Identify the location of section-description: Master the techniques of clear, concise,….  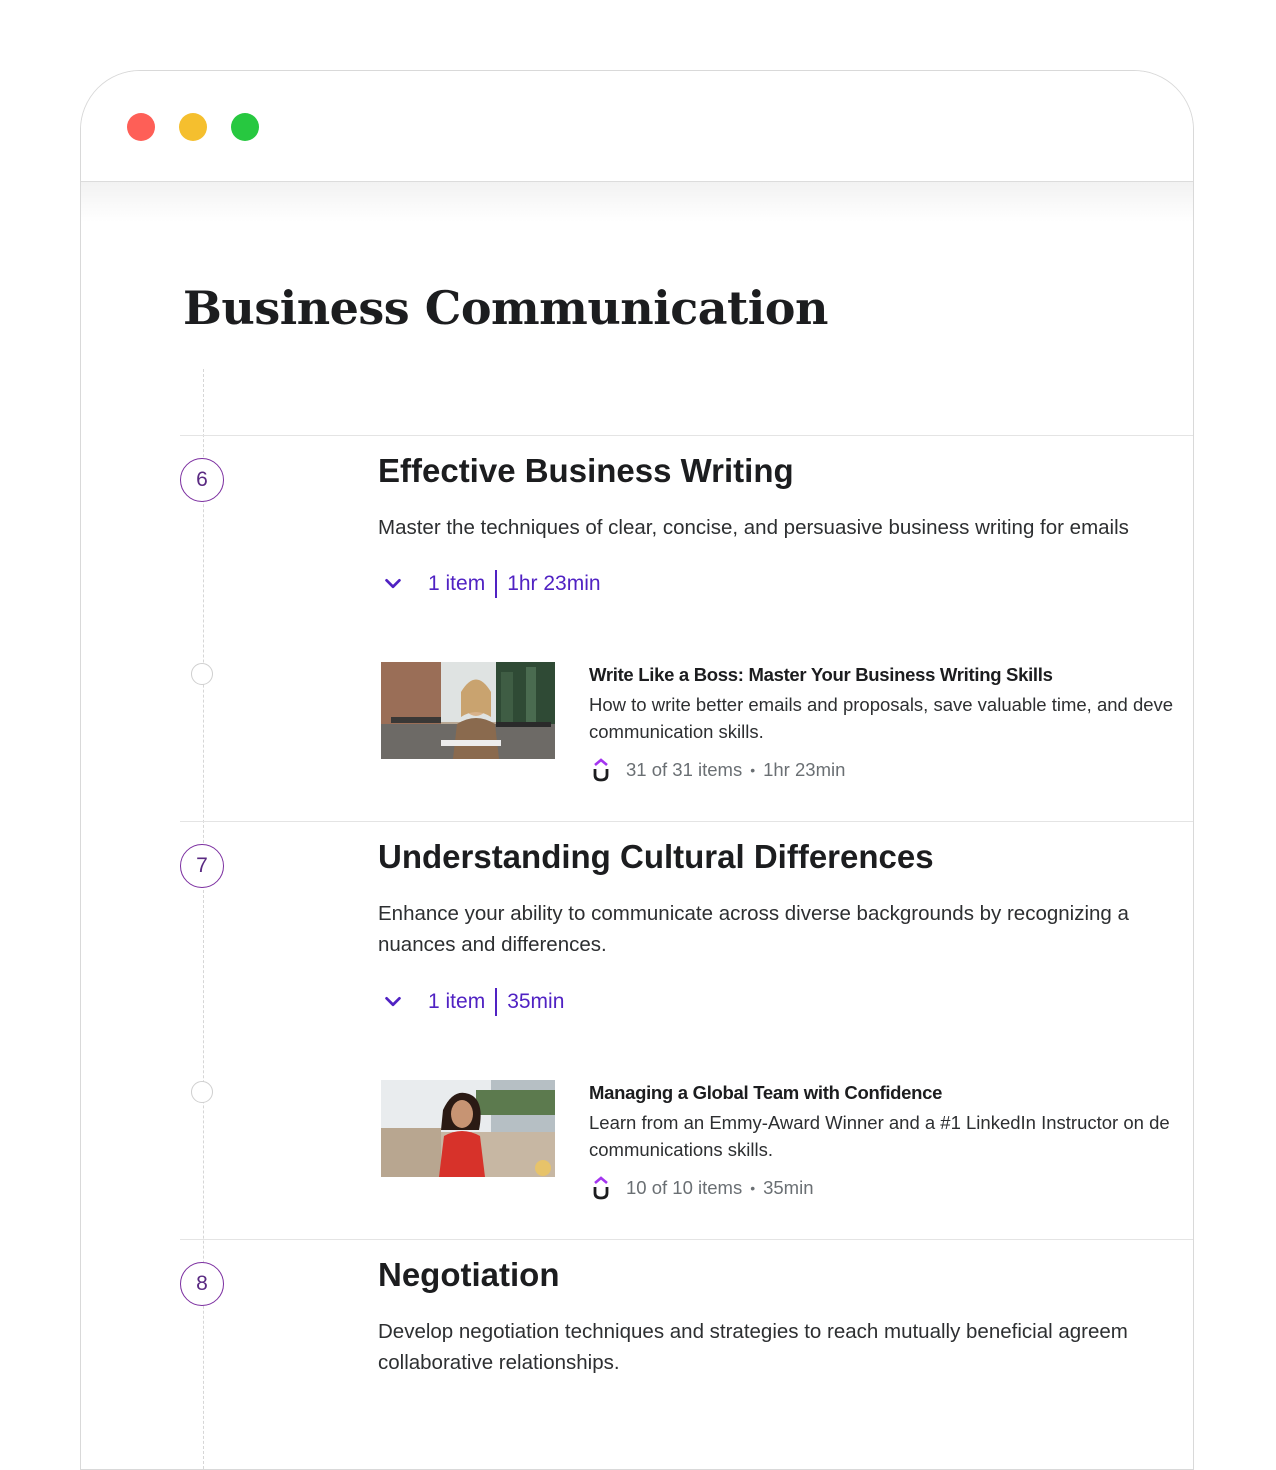
(753, 527).